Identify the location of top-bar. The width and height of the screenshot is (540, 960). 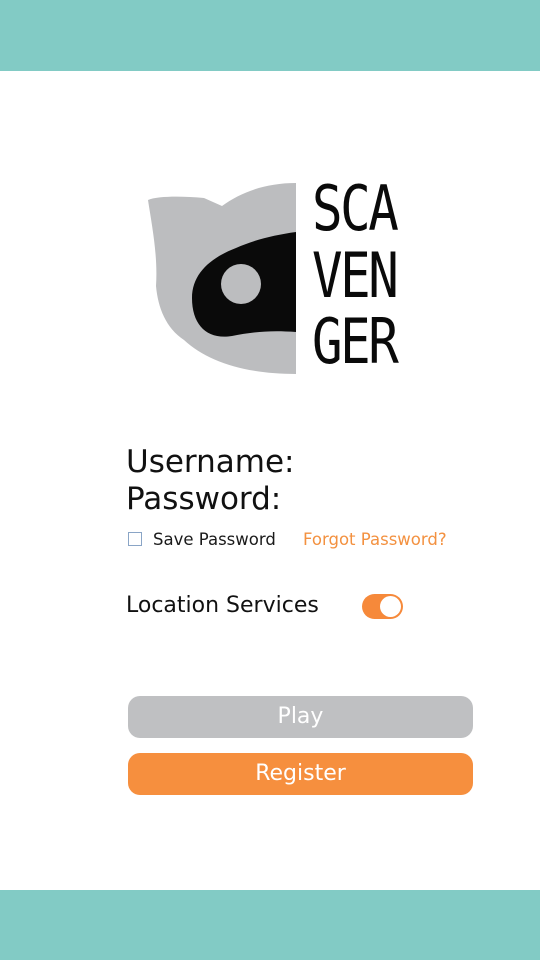
(270, 35).